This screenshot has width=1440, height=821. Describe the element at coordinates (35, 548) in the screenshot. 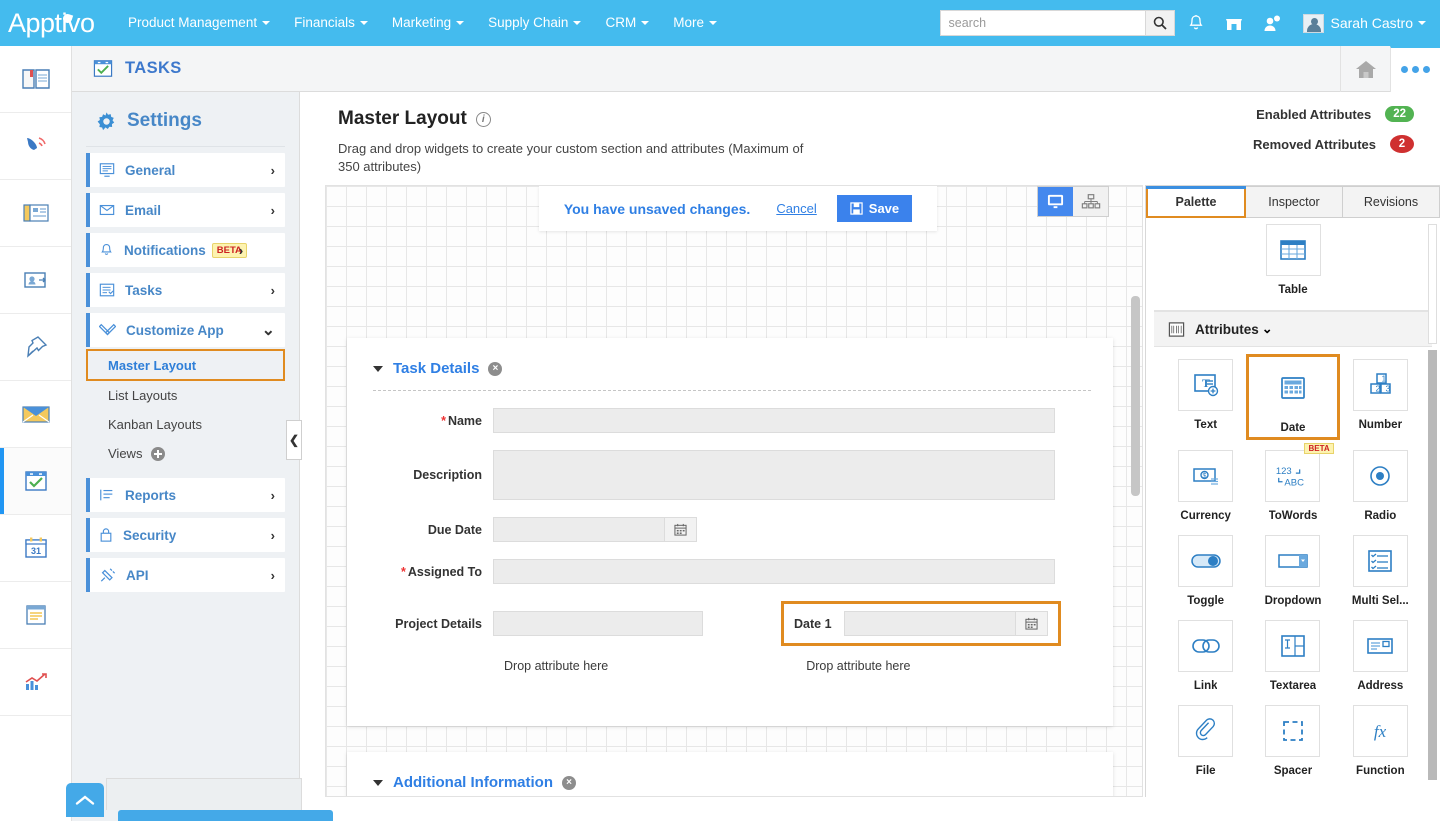

I see `rail-item-calendar: 31` at that location.